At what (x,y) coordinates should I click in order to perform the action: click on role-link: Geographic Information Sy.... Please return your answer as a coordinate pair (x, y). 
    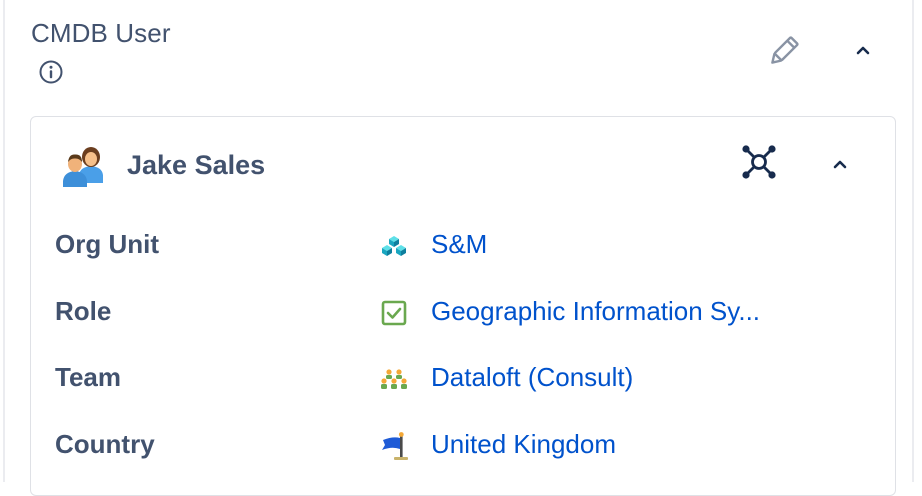
    Looking at the image, I should click on (595, 311).